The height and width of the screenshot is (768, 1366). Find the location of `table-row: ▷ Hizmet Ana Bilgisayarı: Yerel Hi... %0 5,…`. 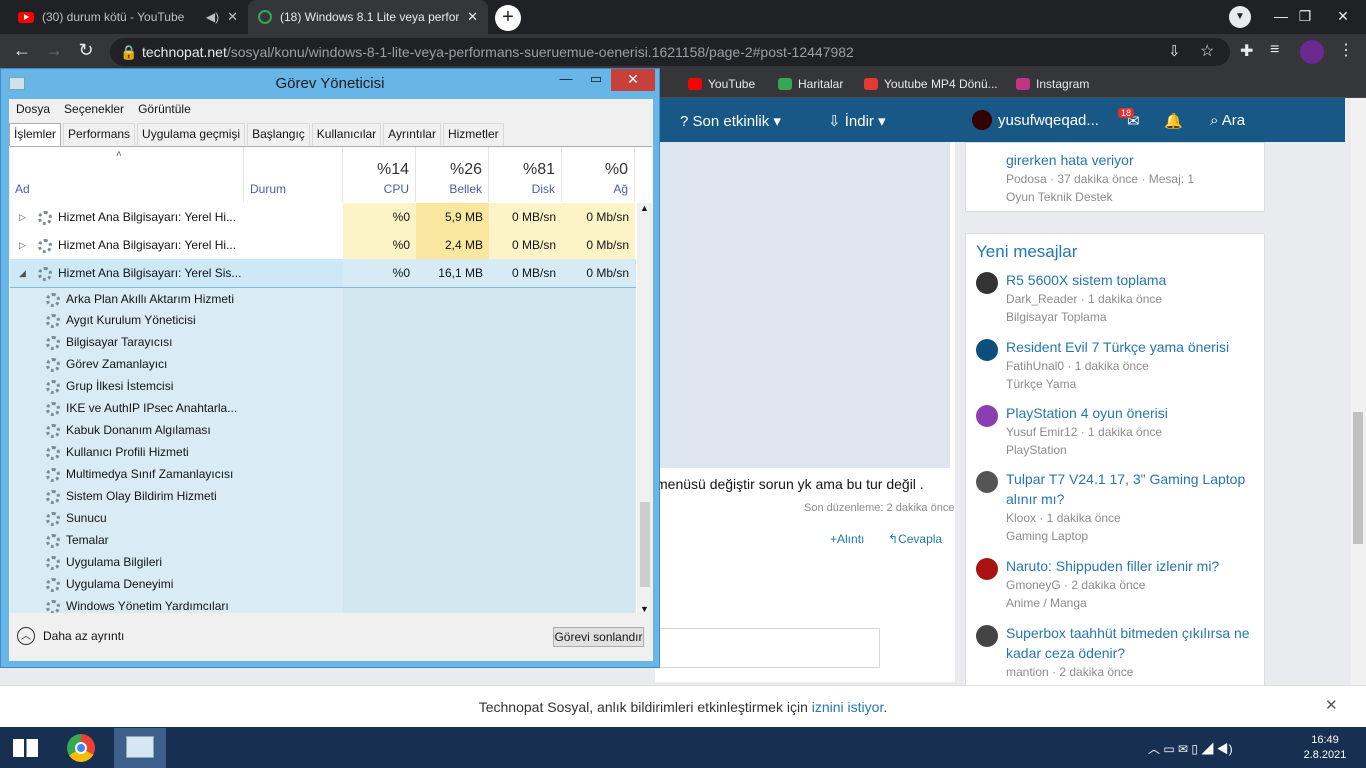

table-row: ▷ Hizmet Ana Bilgisayarı: Yerel Hi... %0 5,… is located at coordinates (323, 217).